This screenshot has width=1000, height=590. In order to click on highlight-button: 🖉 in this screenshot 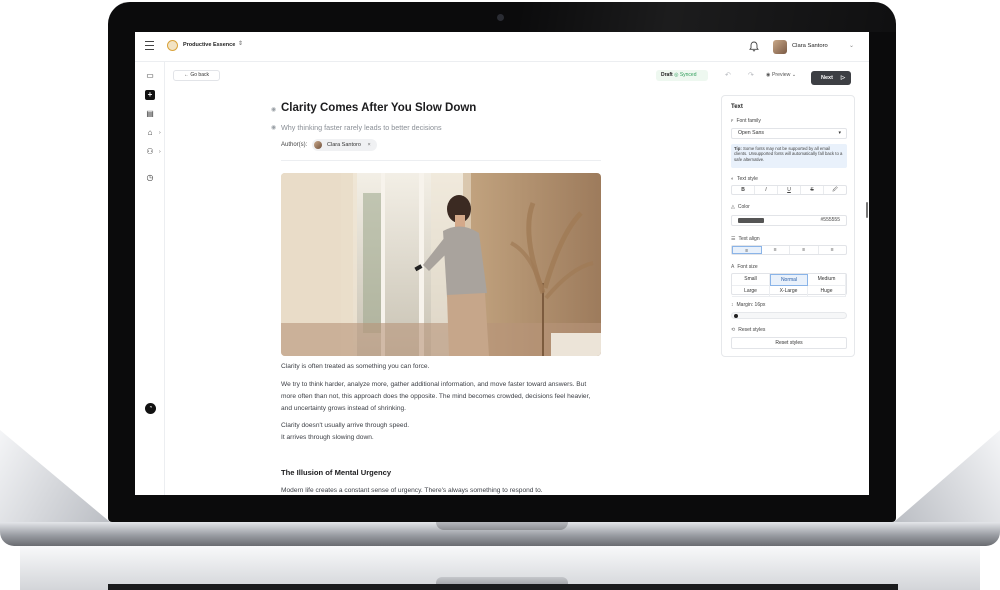, I will do `click(835, 190)`.